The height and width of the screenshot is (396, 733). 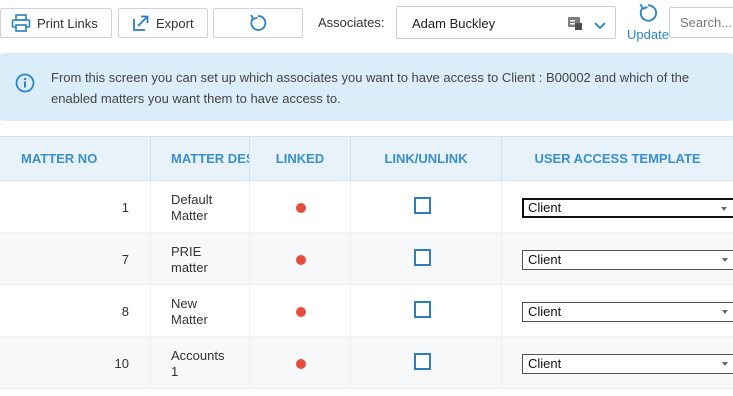 I want to click on matter-description-line: matter, so click(x=189, y=267).